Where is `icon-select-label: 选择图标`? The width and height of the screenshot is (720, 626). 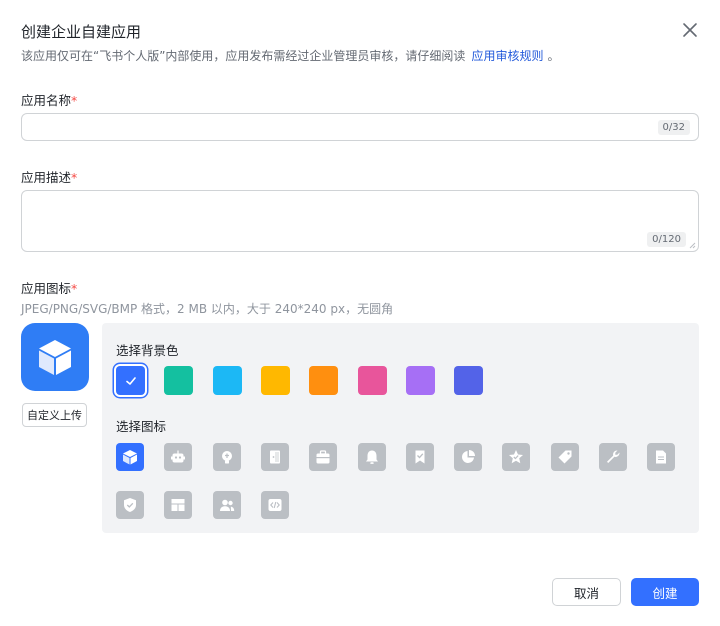
icon-select-label: 选择图标 is located at coordinates (141, 426).